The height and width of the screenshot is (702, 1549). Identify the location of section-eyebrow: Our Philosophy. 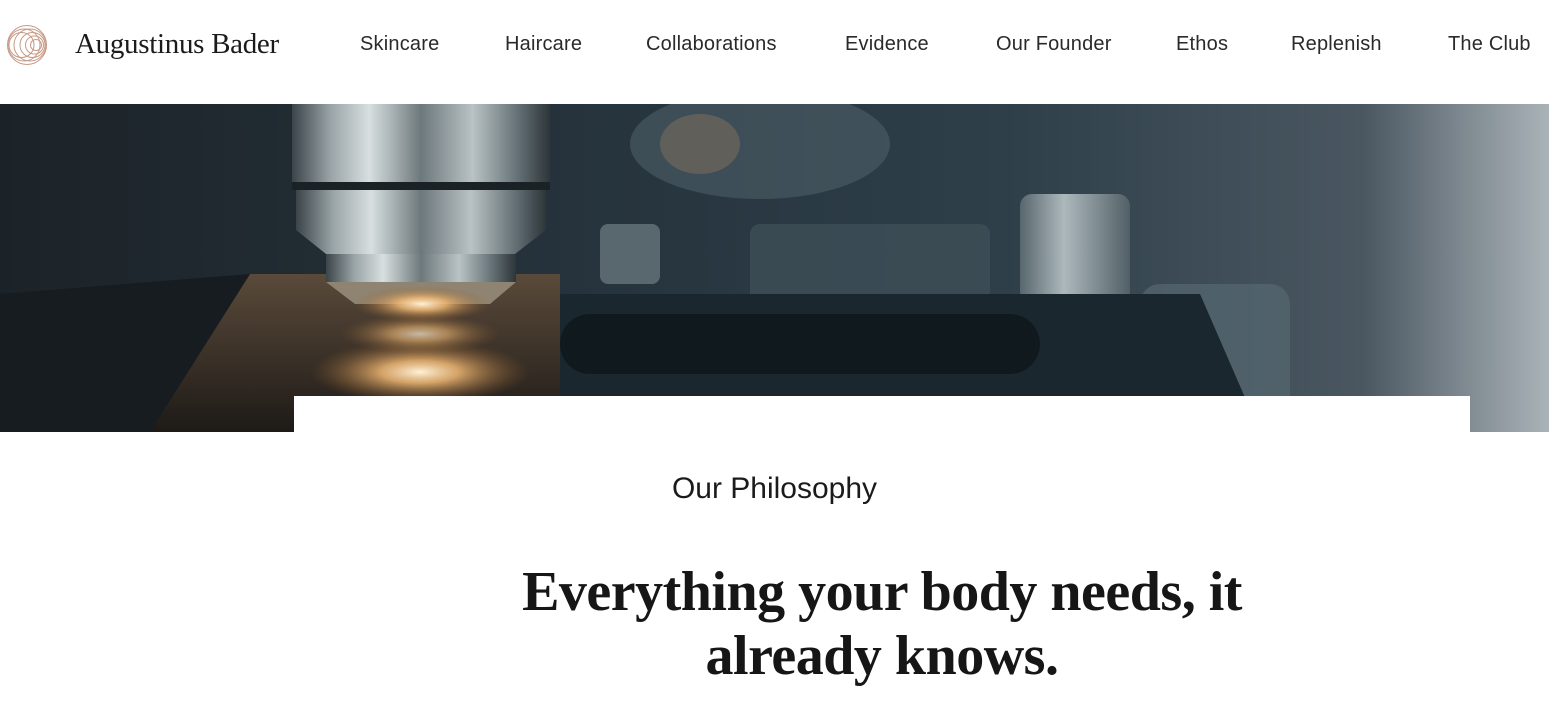
(774, 489).